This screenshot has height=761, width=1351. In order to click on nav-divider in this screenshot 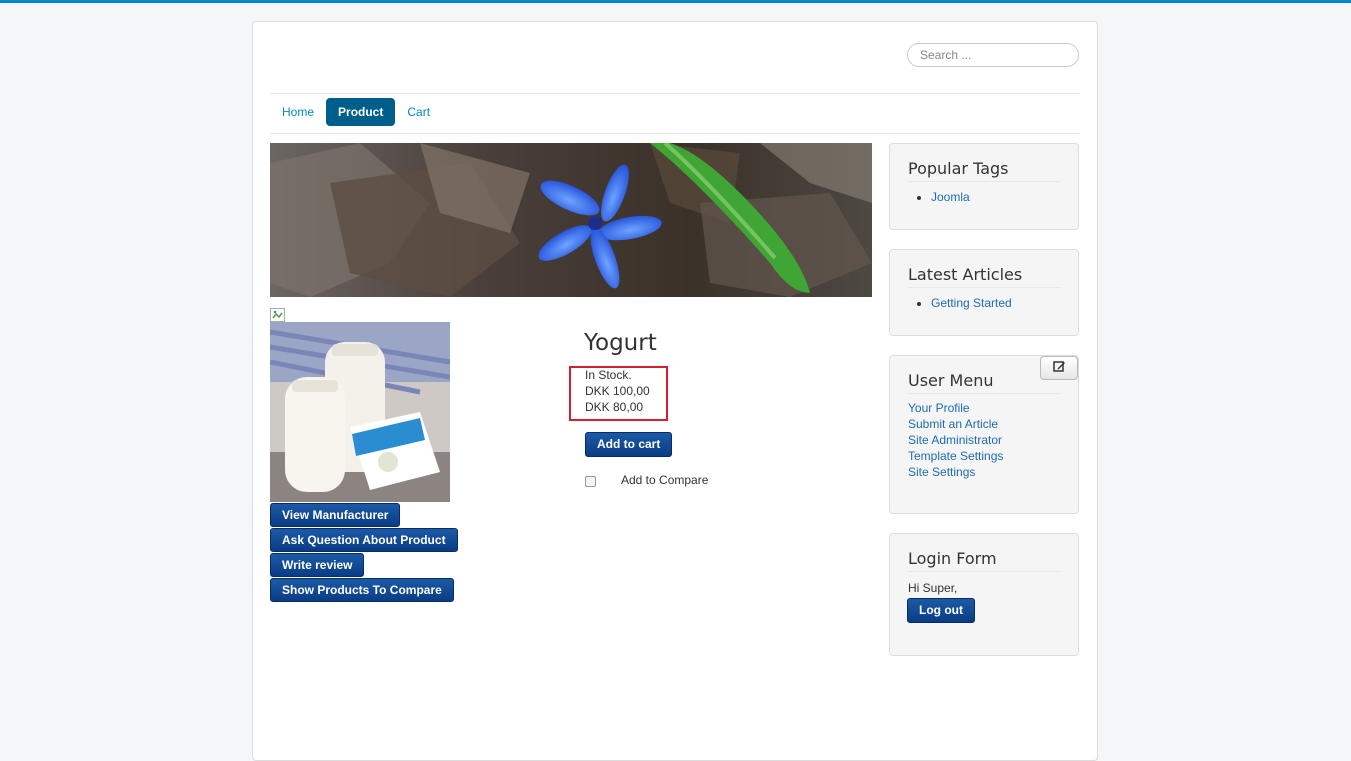, I will do `click(675, 133)`.